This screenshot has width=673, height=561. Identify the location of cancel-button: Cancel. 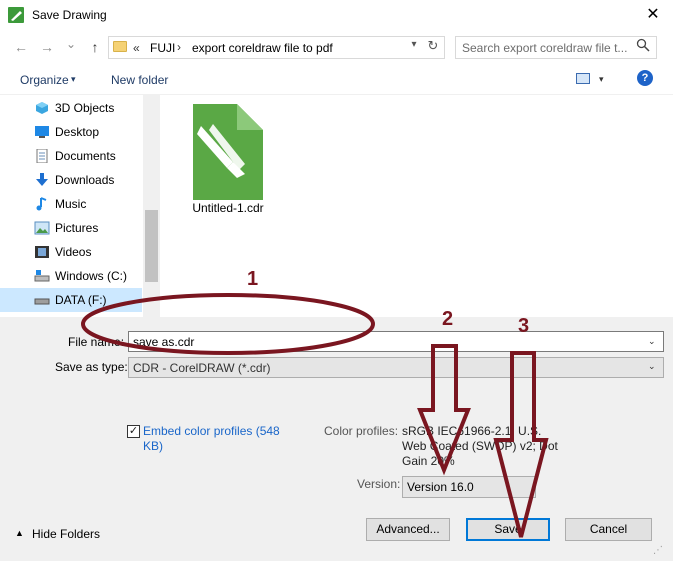
(608, 529).